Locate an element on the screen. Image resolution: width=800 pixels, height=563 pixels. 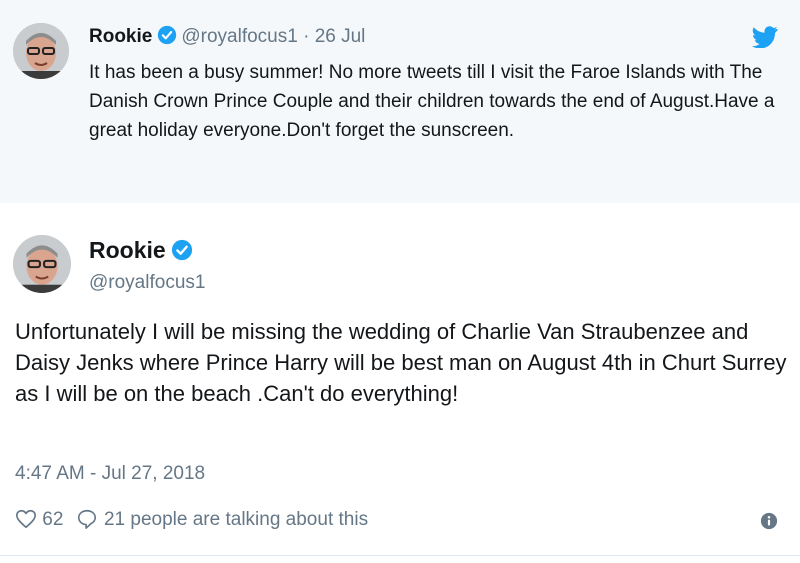
like-count: 62 is located at coordinates (52, 519).